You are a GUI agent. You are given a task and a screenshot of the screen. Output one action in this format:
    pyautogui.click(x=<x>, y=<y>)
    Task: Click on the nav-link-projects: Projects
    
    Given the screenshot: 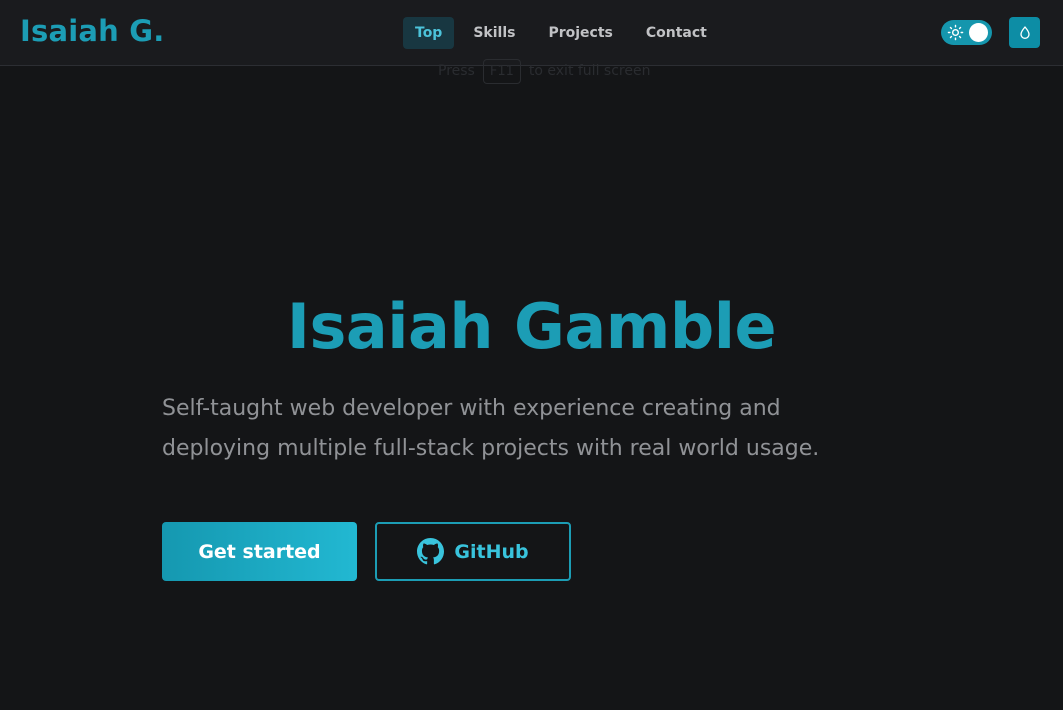 What is the action you would take?
    pyautogui.click(x=580, y=33)
    